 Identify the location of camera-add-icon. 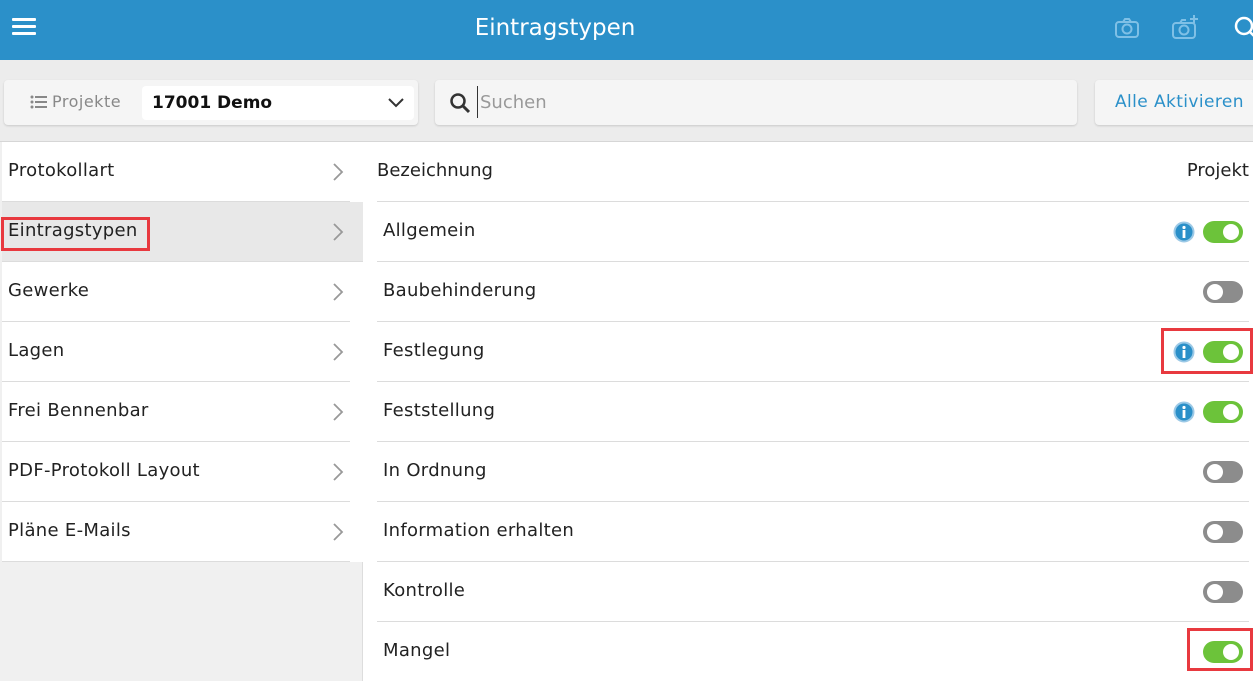
(1186, 28).